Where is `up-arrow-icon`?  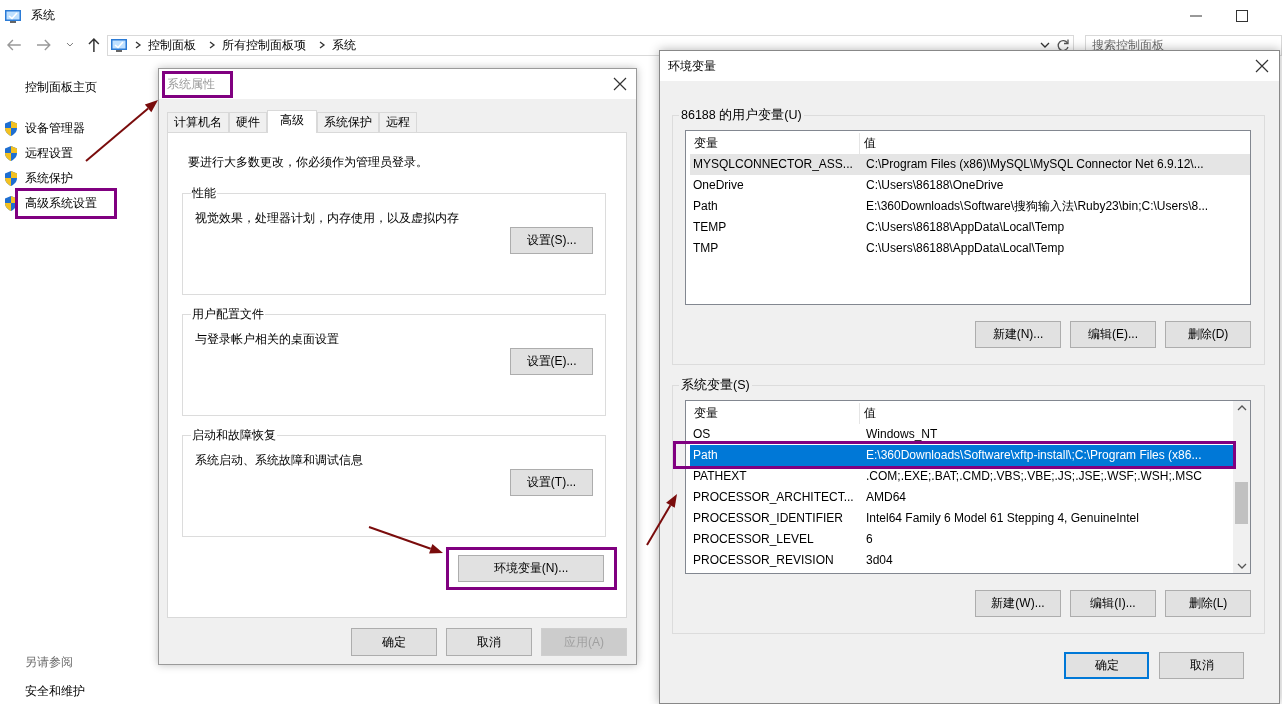
up-arrow-icon is located at coordinates (94, 45).